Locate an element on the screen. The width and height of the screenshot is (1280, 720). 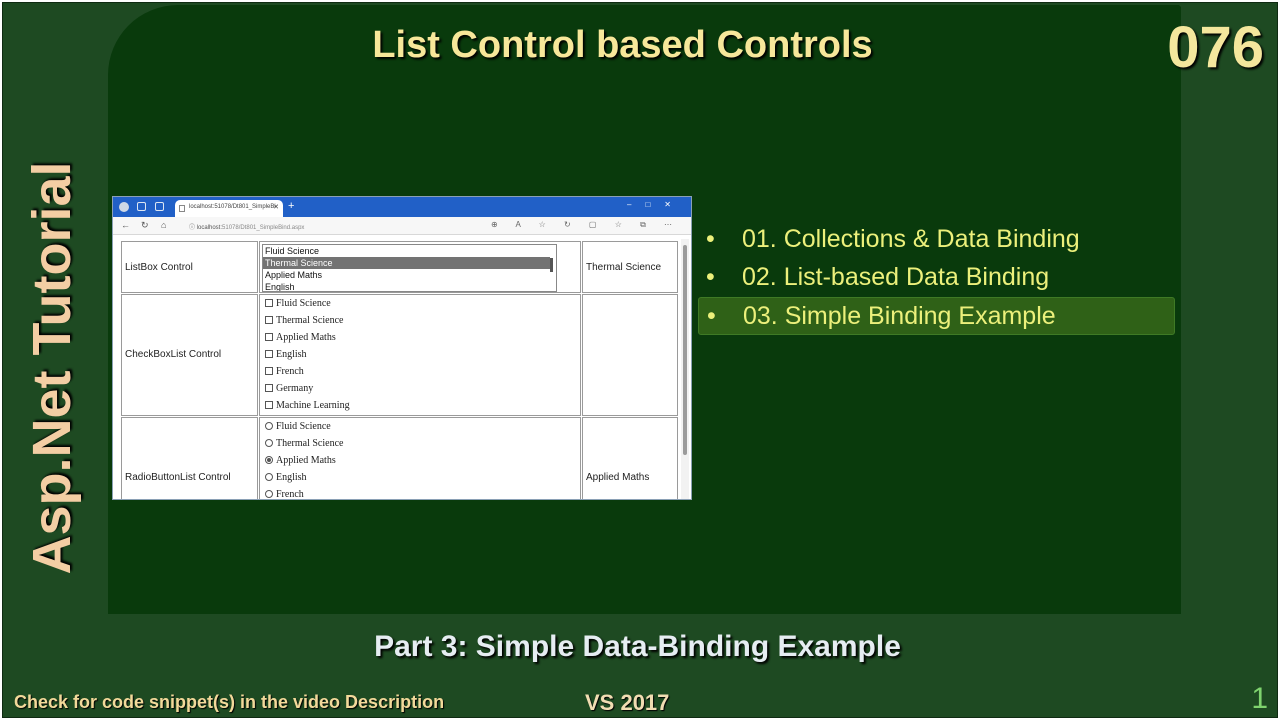
slide-subtitle: Part 3: Simple Data-Binding Example is located at coordinates (637, 646).